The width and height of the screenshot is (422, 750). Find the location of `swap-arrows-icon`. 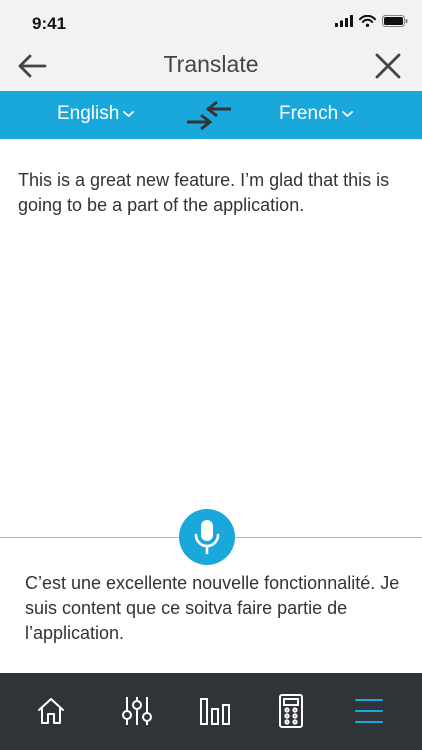

swap-arrows-icon is located at coordinates (209, 115).